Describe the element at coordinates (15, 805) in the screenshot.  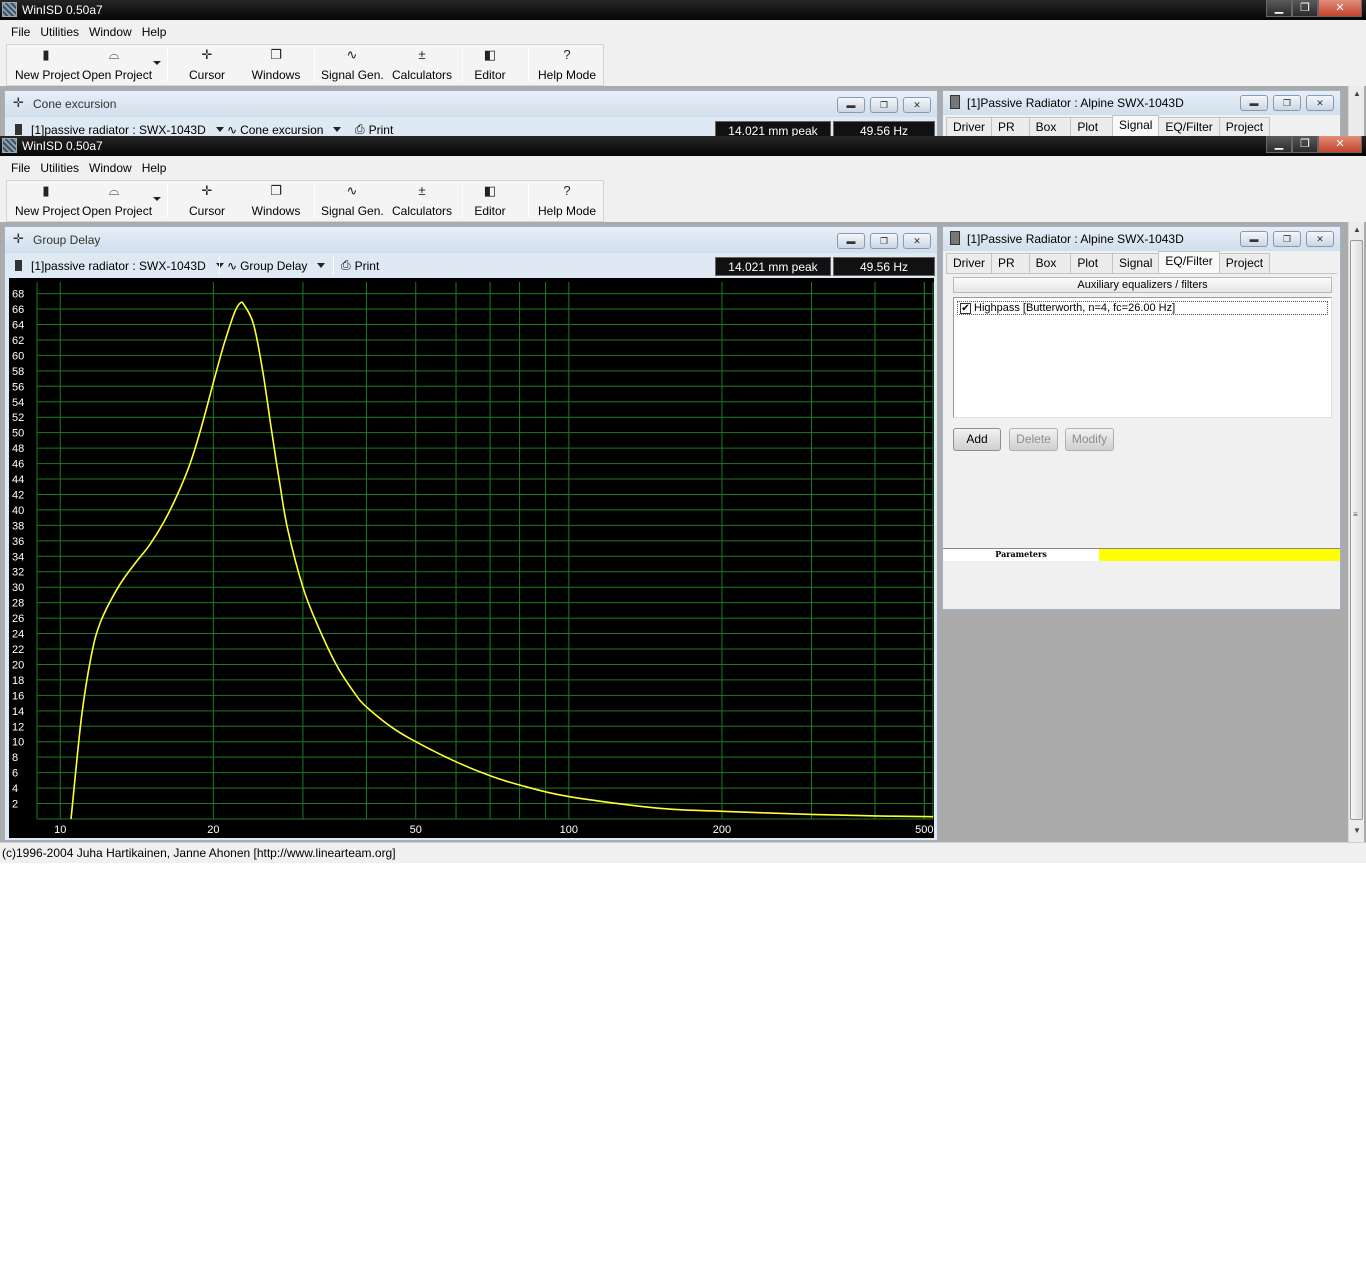
I see `y-tick-label: 2` at that location.